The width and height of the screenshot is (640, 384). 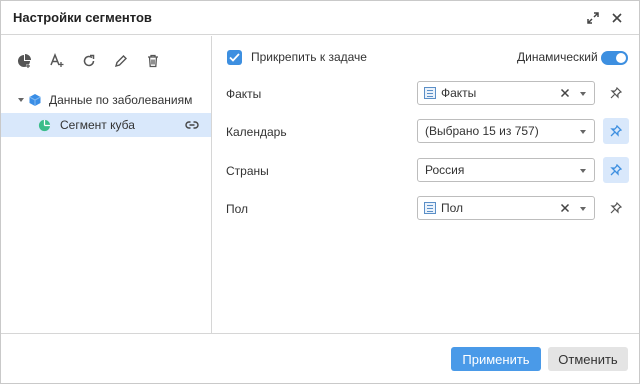 I want to click on field-label-calendar: Календарь, so click(x=256, y=132).